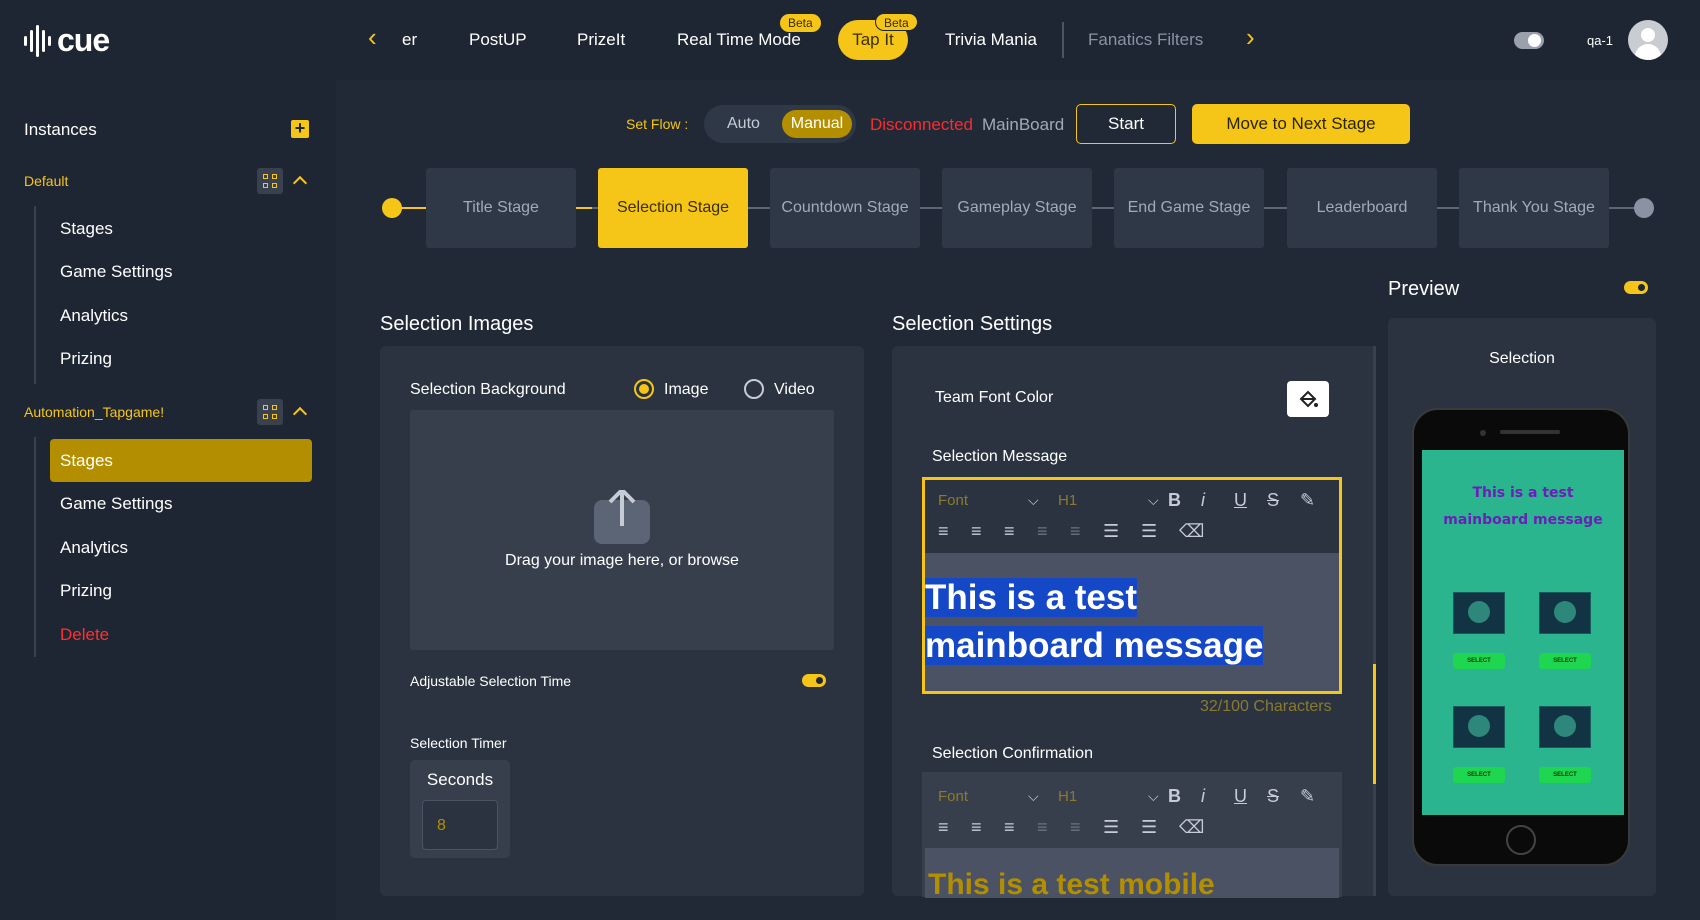 The image size is (1700, 920). What do you see at coordinates (754, 389) in the screenshot?
I see `video-radio` at bounding box center [754, 389].